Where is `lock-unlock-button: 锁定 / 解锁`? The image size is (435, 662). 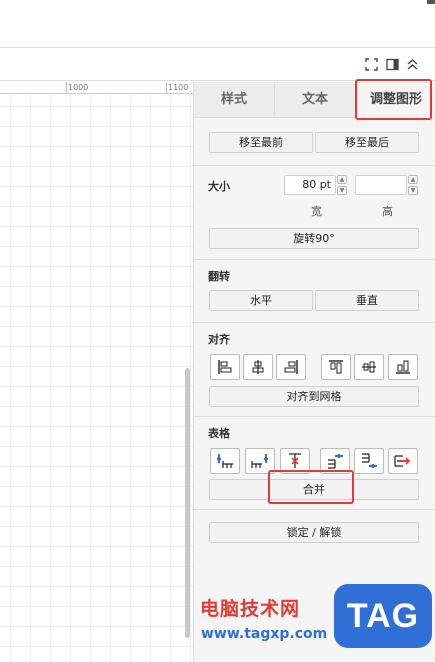
lock-unlock-button: 锁定 / 解锁 is located at coordinates (314, 532).